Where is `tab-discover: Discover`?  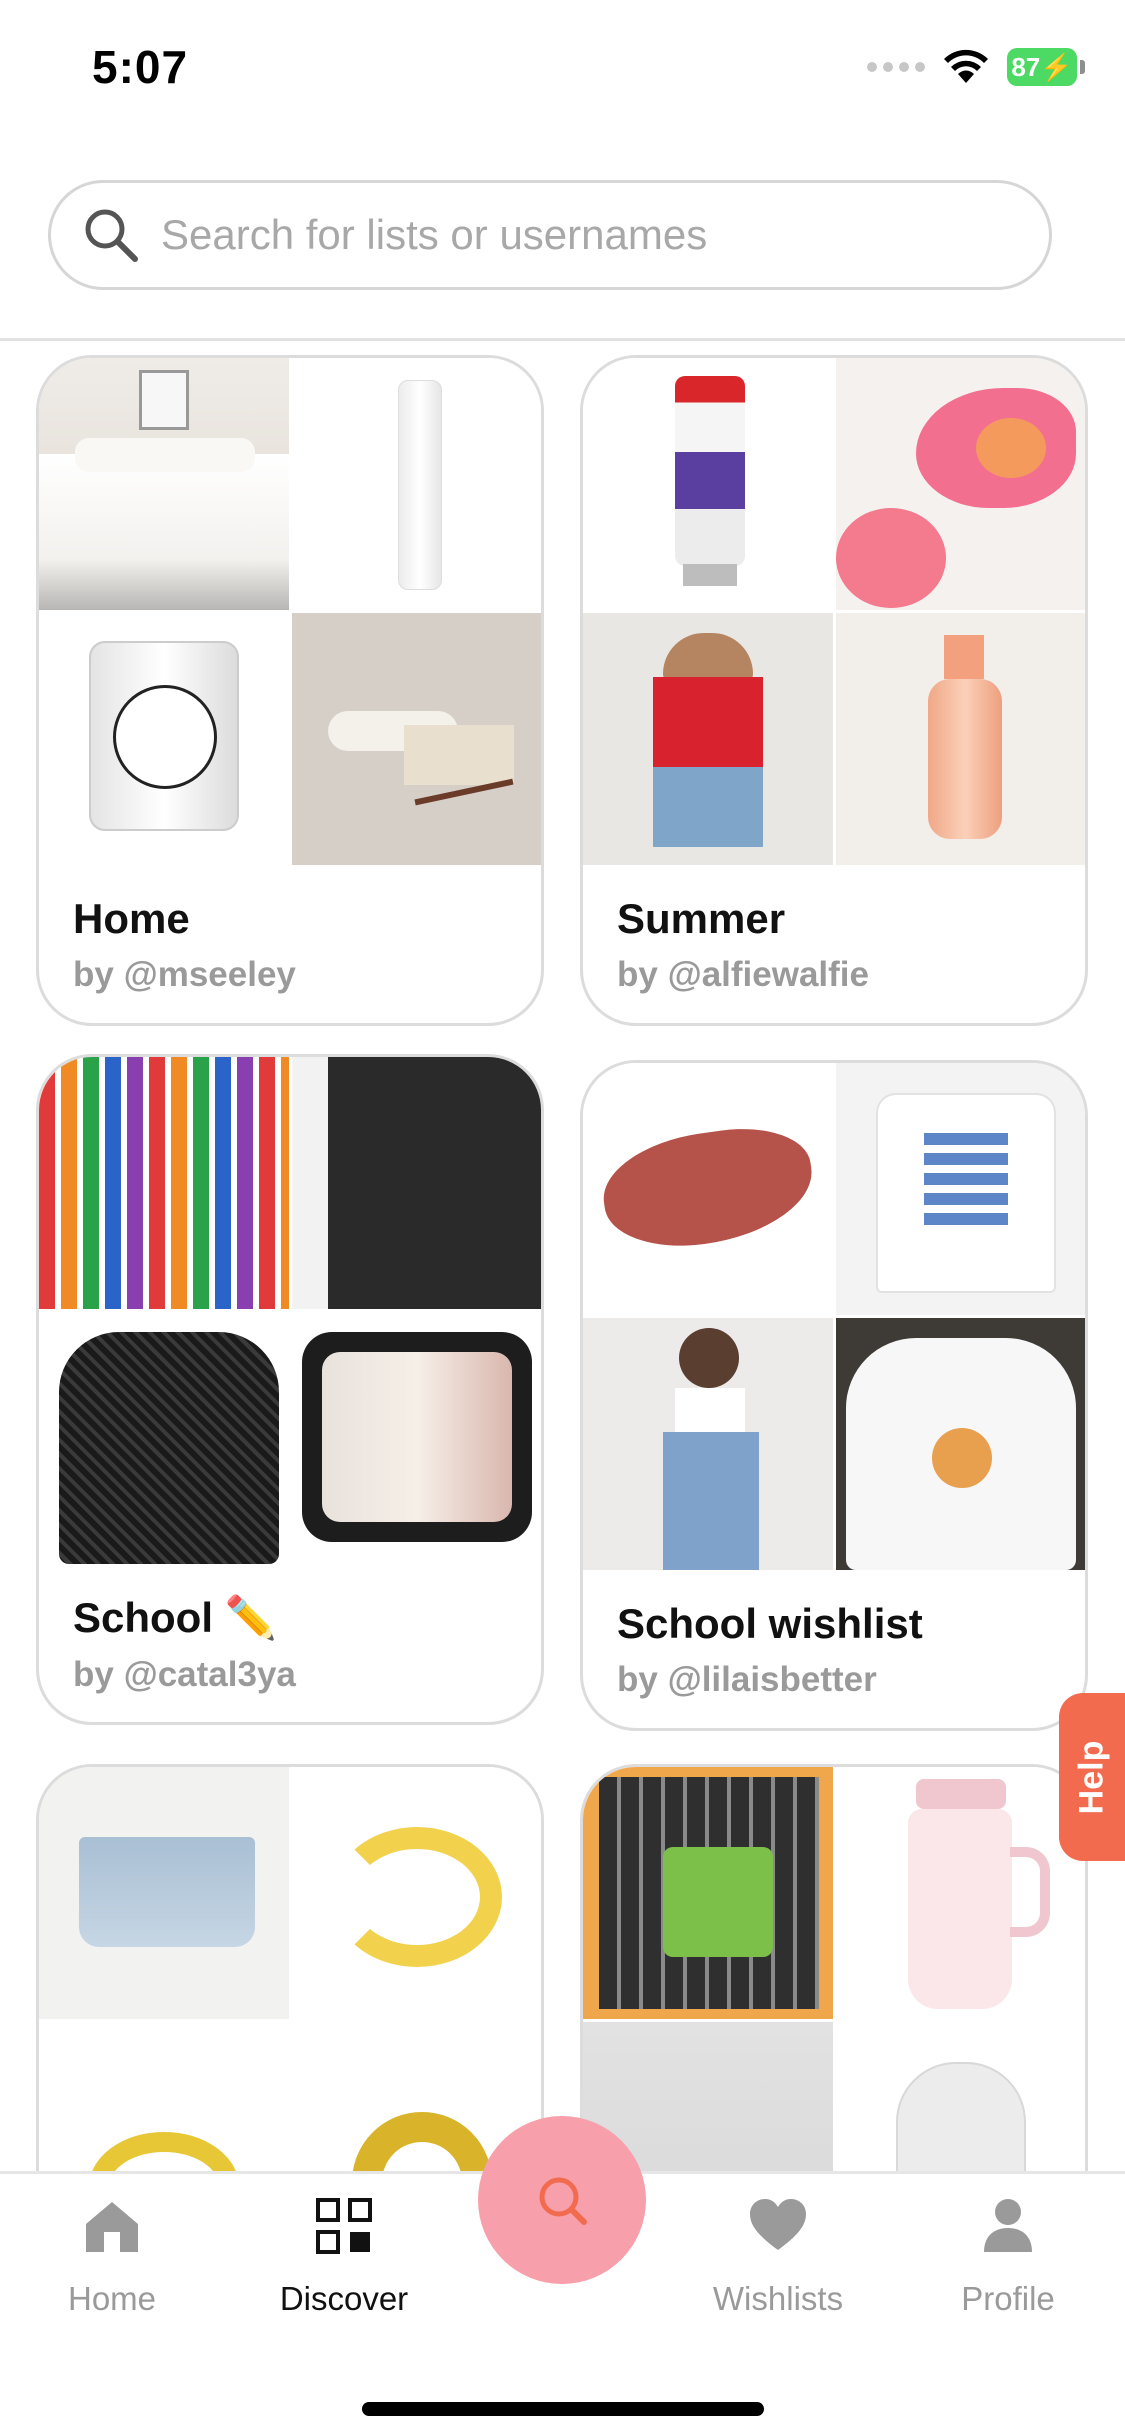 tab-discover: Discover is located at coordinates (344, 2256).